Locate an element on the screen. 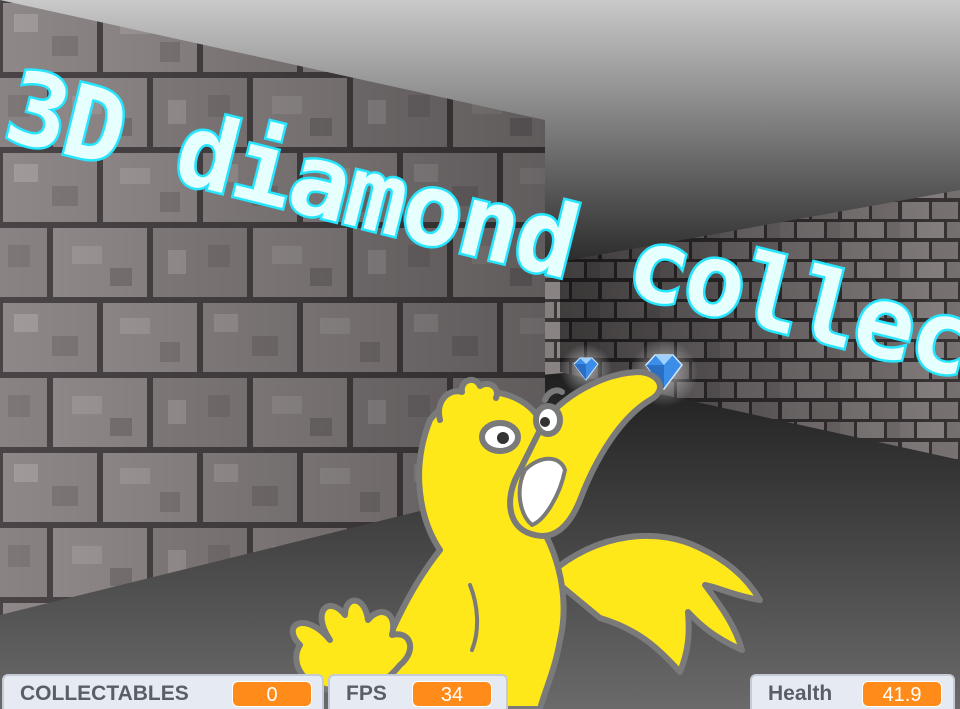  collectables-monitor: COLLECTABLES 0 is located at coordinates (163, 691).